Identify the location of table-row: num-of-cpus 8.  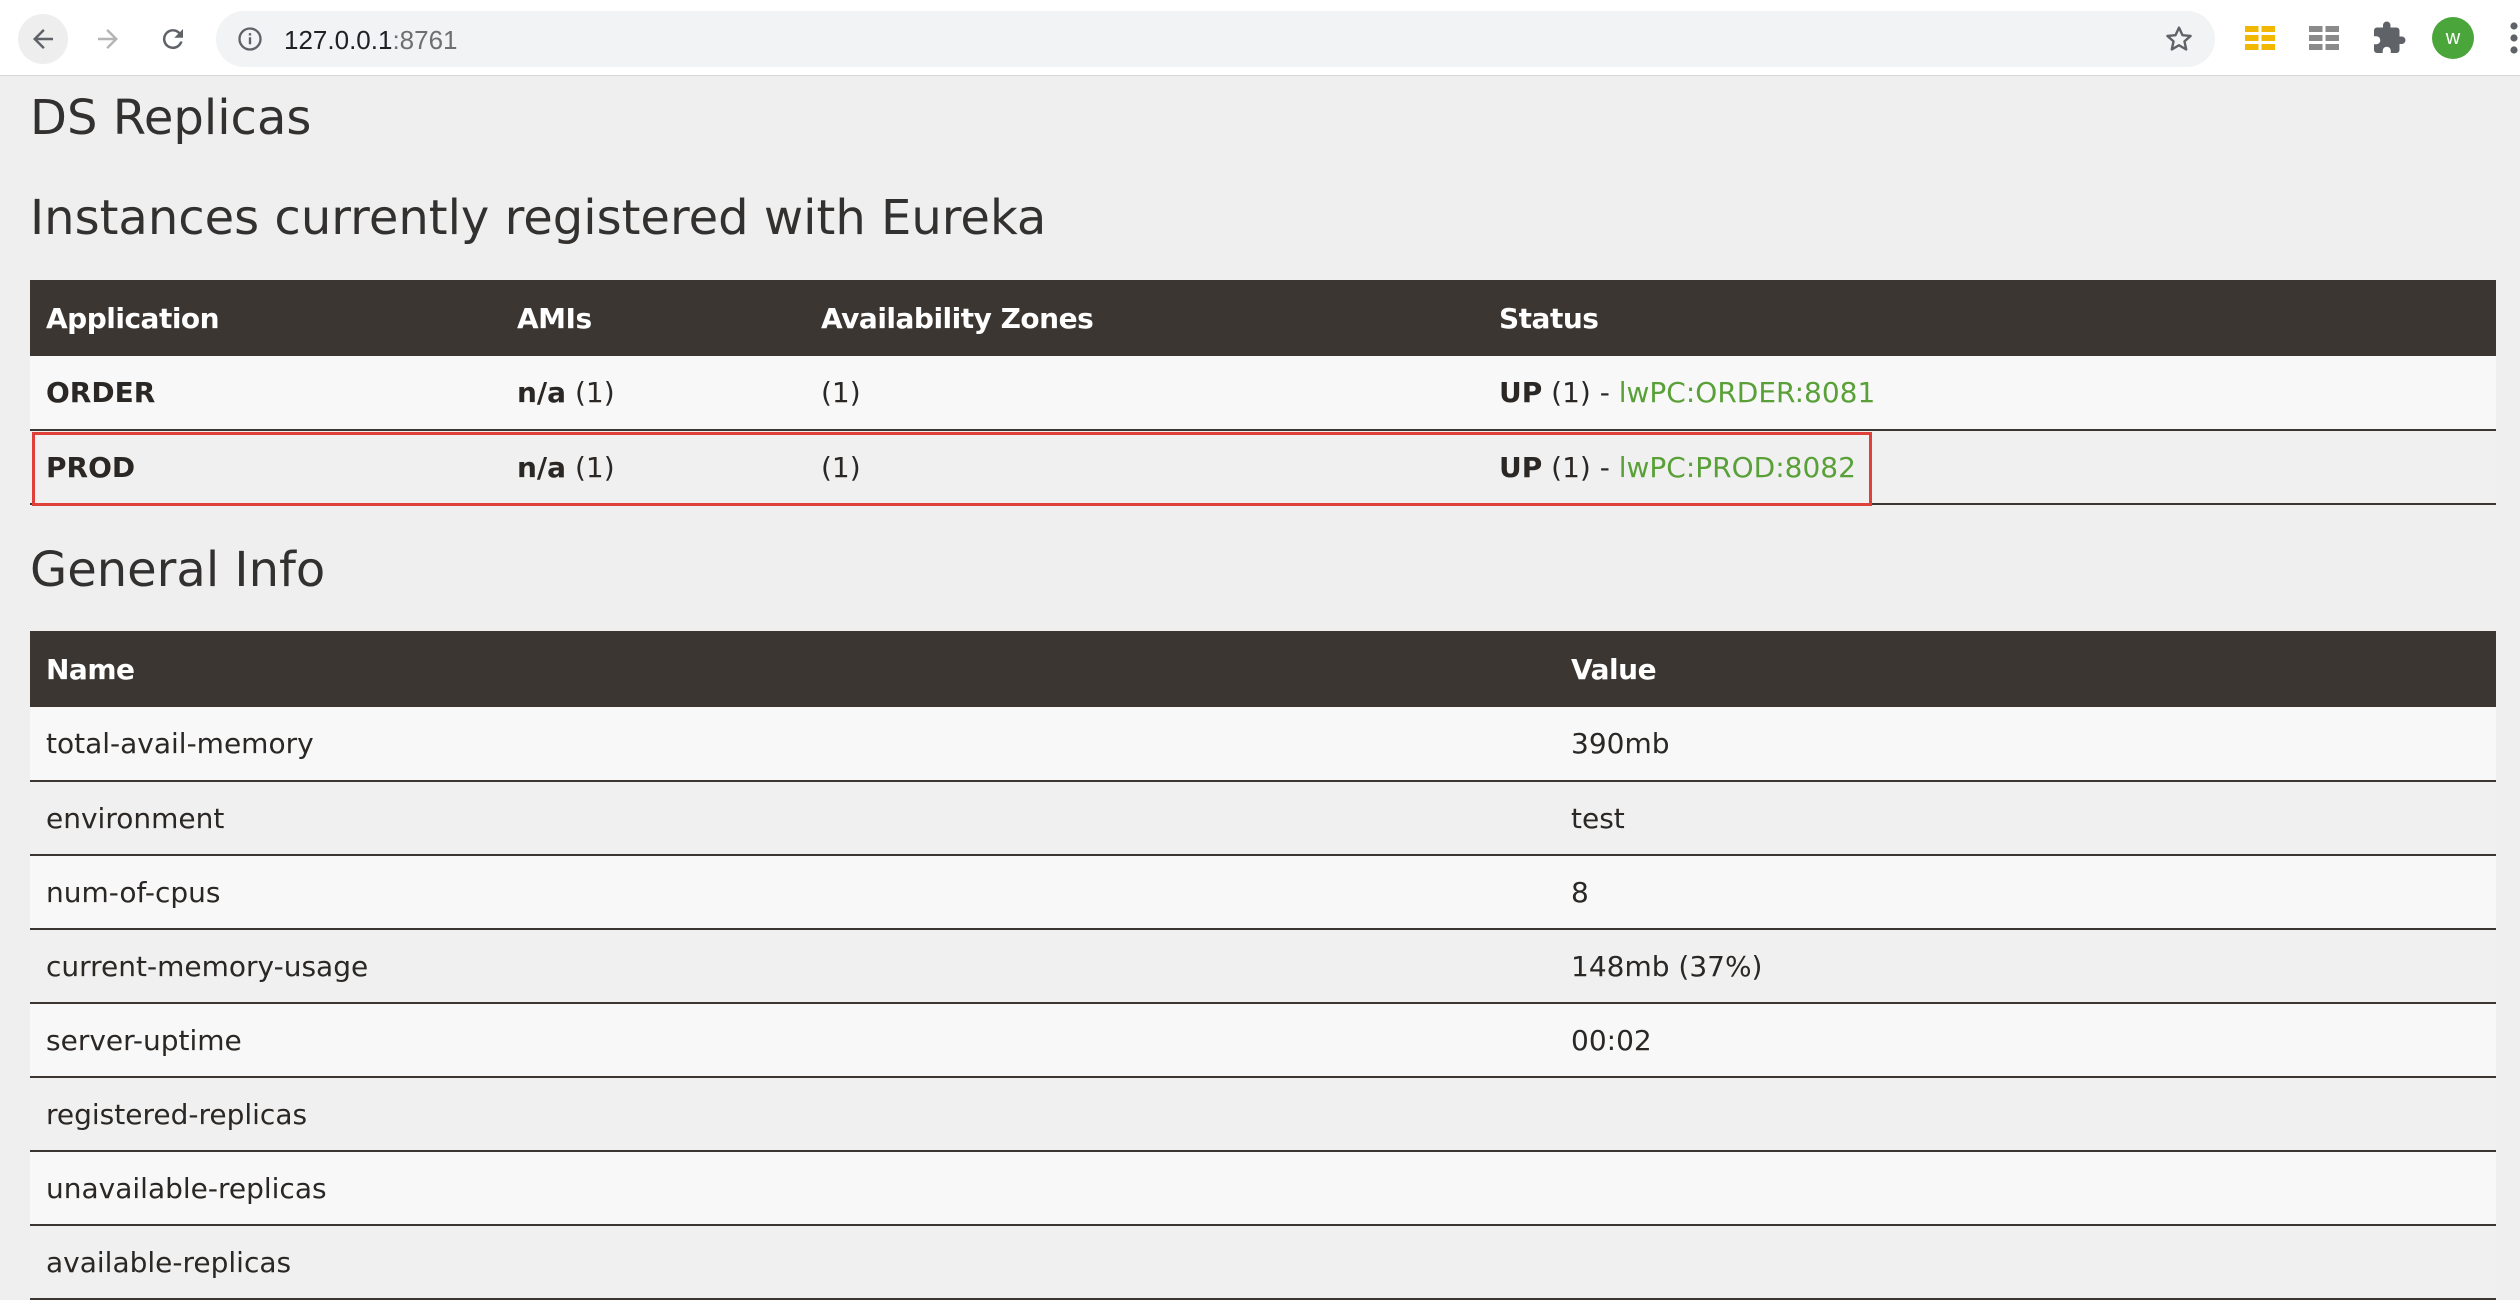
(1263, 892).